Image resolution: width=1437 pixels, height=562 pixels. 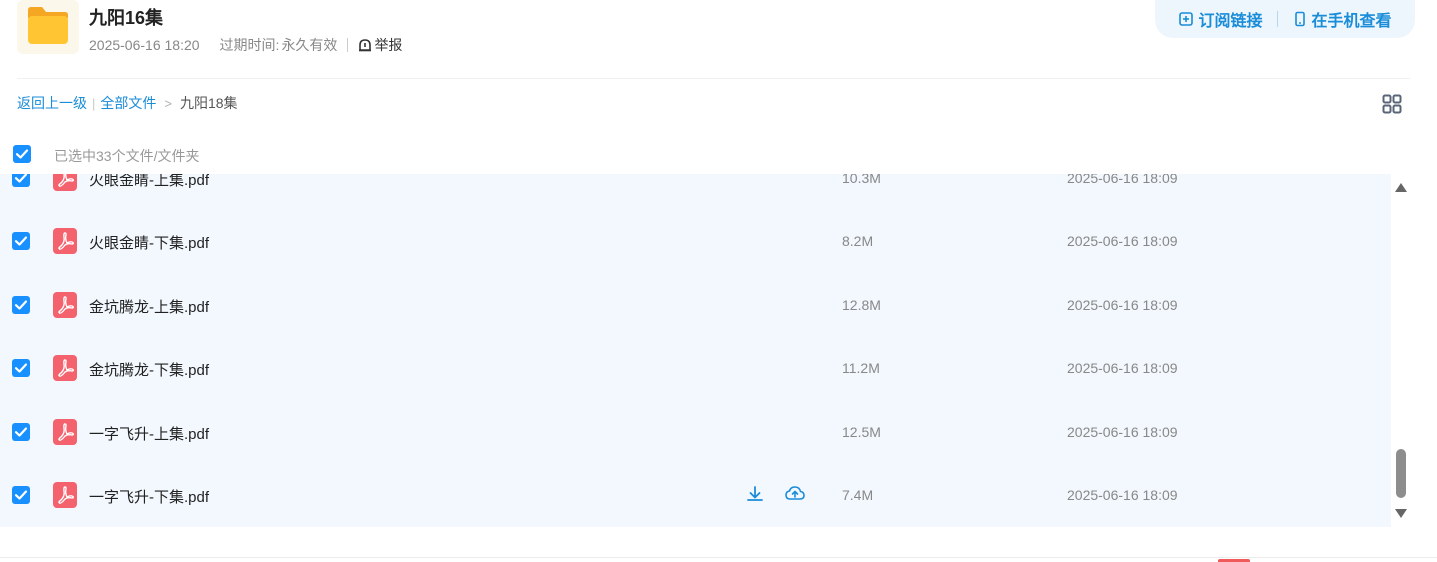 I want to click on file-row: 金坑腾龙-下集.pdf 11.2M 2025-06-16 18:09, so click(x=695, y=368).